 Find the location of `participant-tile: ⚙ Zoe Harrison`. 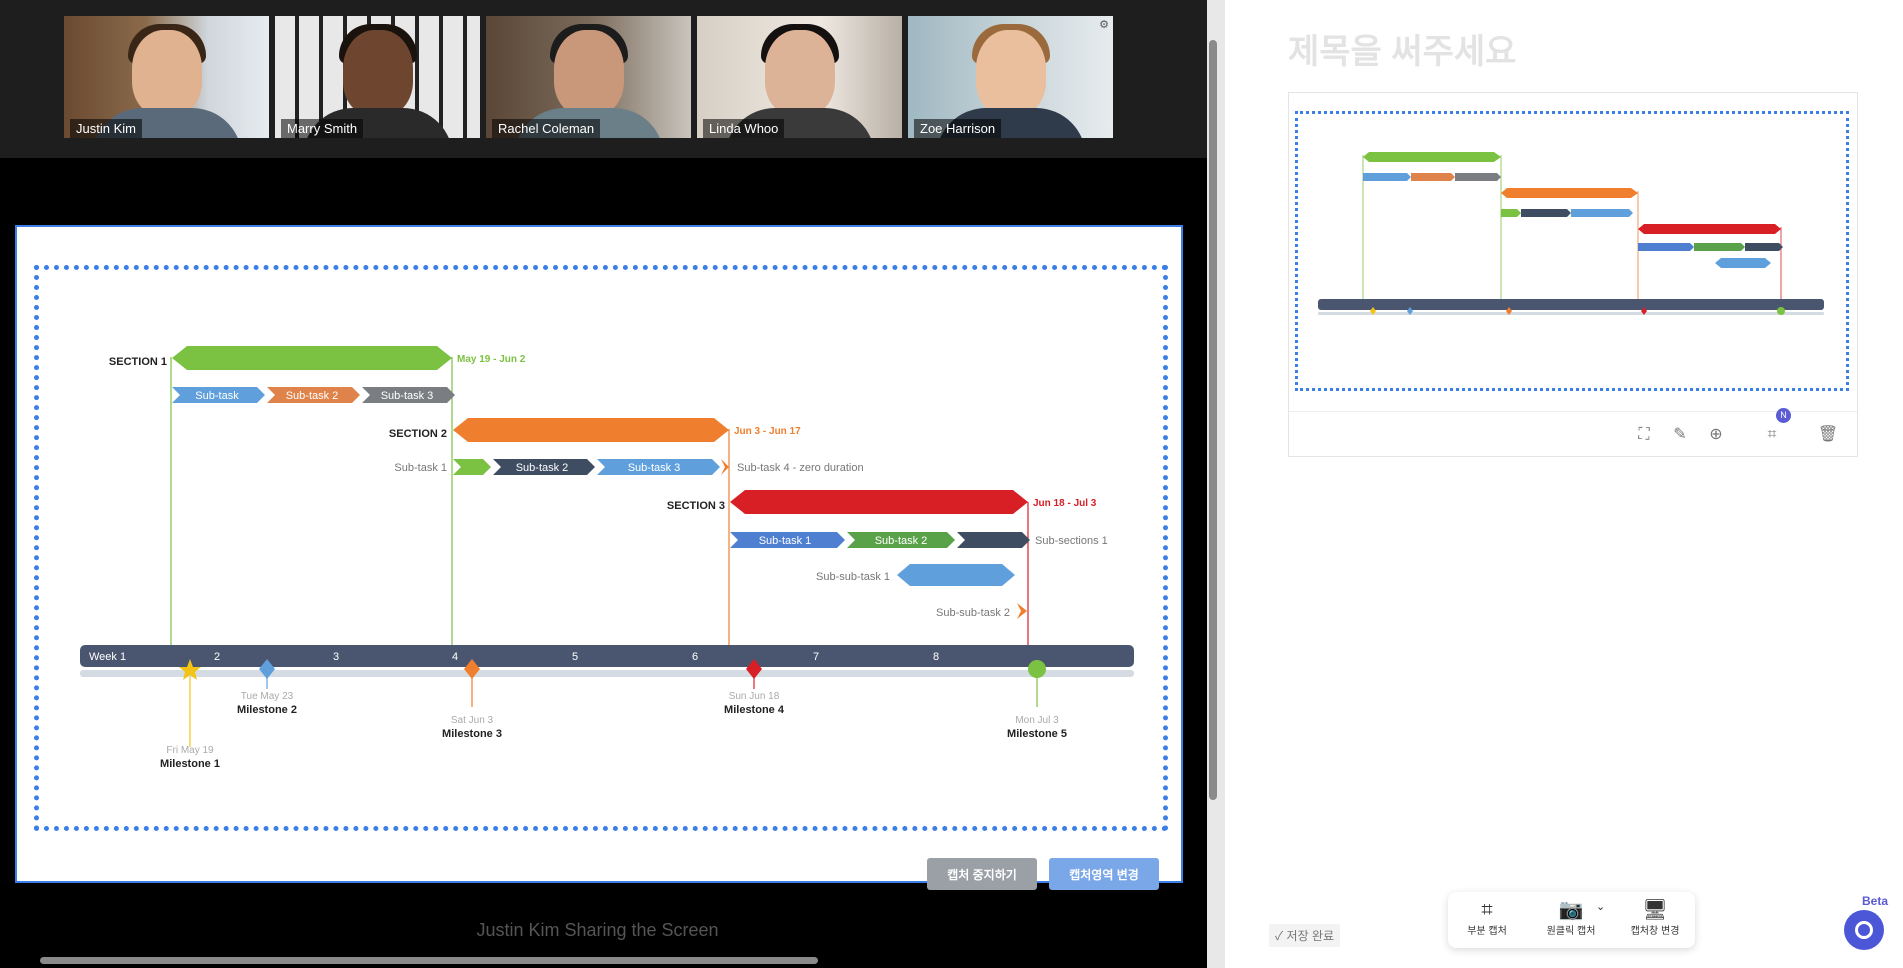

participant-tile: ⚙ Zoe Harrison is located at coordinates (1010, 77).